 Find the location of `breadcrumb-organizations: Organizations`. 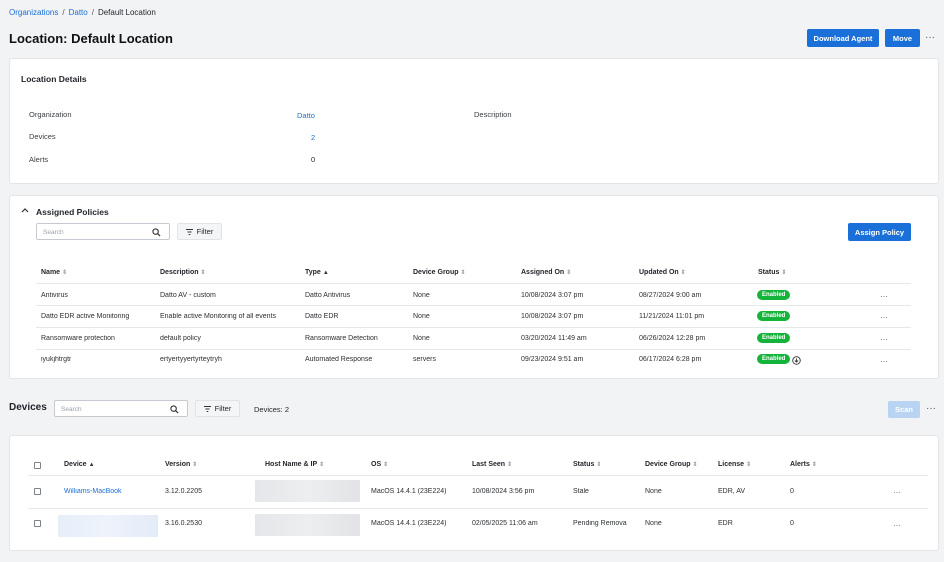

breadcrumb-organizations: Organizations is located at coordinates (33, 12).